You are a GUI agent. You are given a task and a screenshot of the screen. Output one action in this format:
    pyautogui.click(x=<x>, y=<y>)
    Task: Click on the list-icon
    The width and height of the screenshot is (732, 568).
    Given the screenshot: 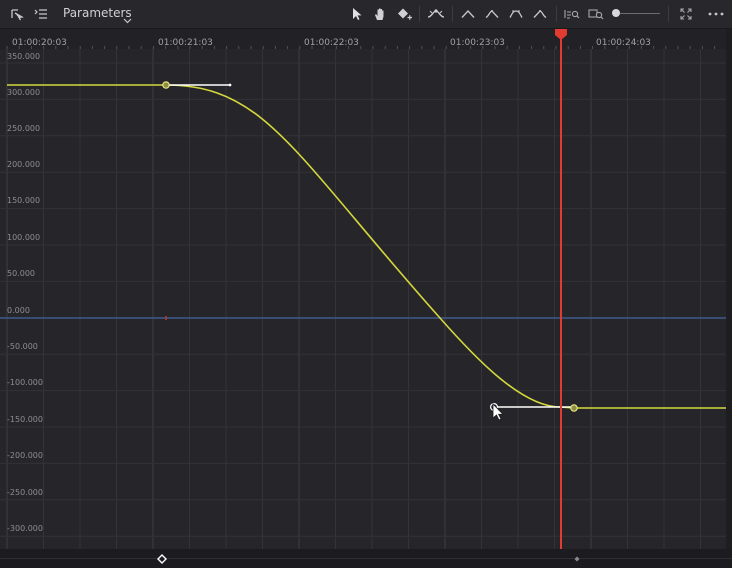 What is the action you would take?
    pyautogui.click(x=41, y=14)
    